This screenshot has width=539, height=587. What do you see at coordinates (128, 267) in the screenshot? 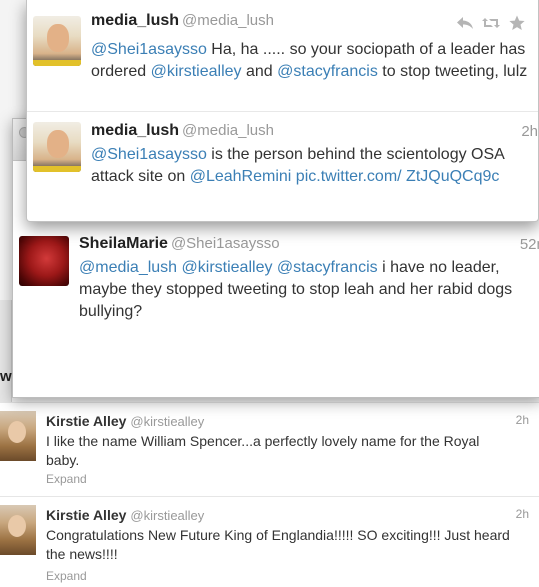
I see `mention-link: @media_lush` at bounding box center [128, 267].